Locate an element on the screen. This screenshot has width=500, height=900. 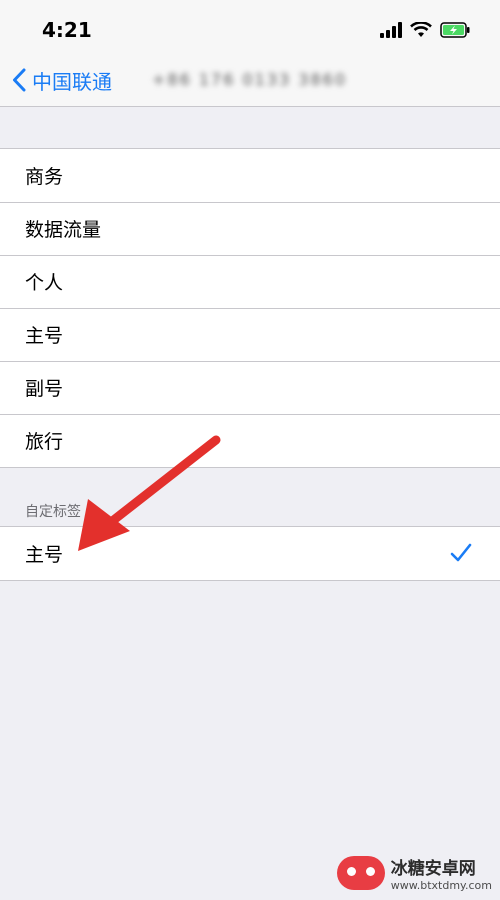
label-option-primary: 主号 is located at coordinates (250, 334).